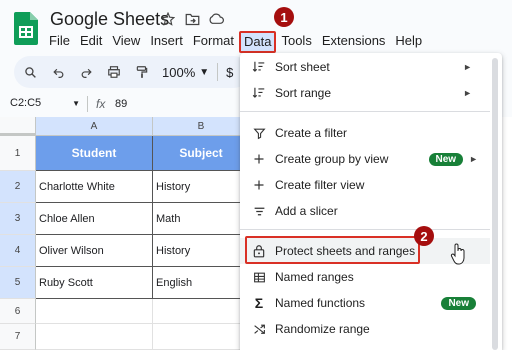  I want to click on menu-item-sort-range: Sort range ►, so click(365, 93).